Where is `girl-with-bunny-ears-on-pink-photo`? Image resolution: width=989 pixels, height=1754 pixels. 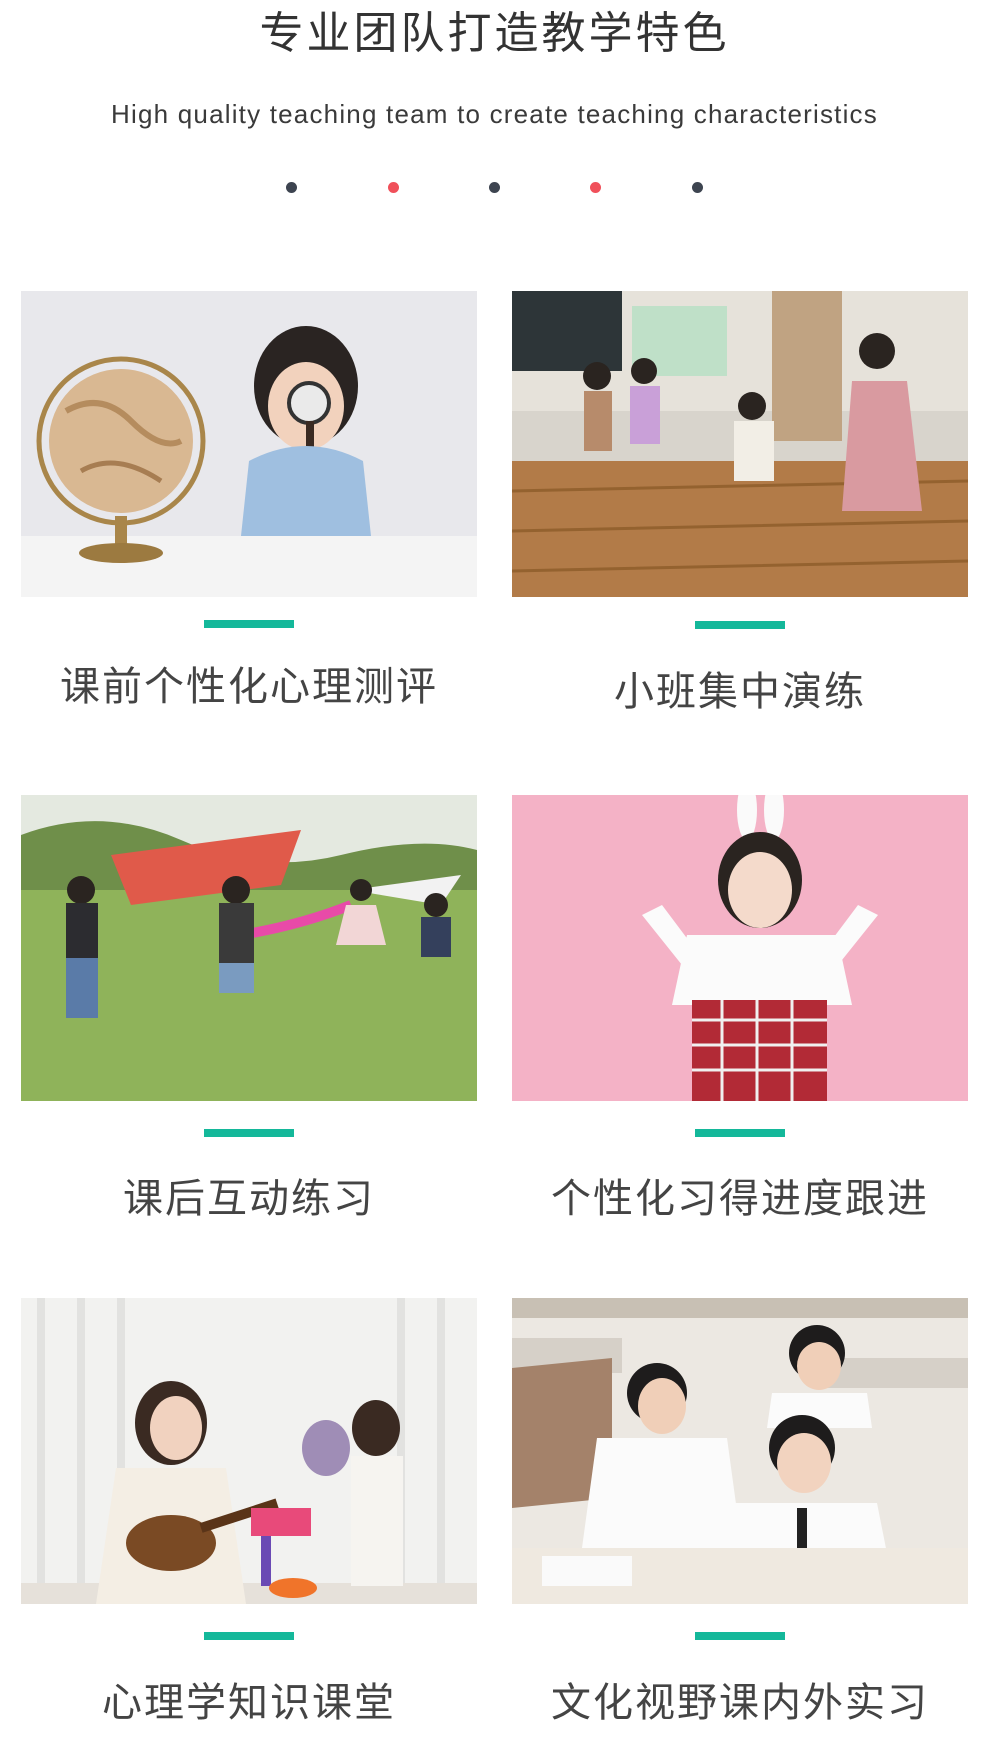 girl-with-bunny-ears-on-pink-photo is located at coordinates (740, 948).